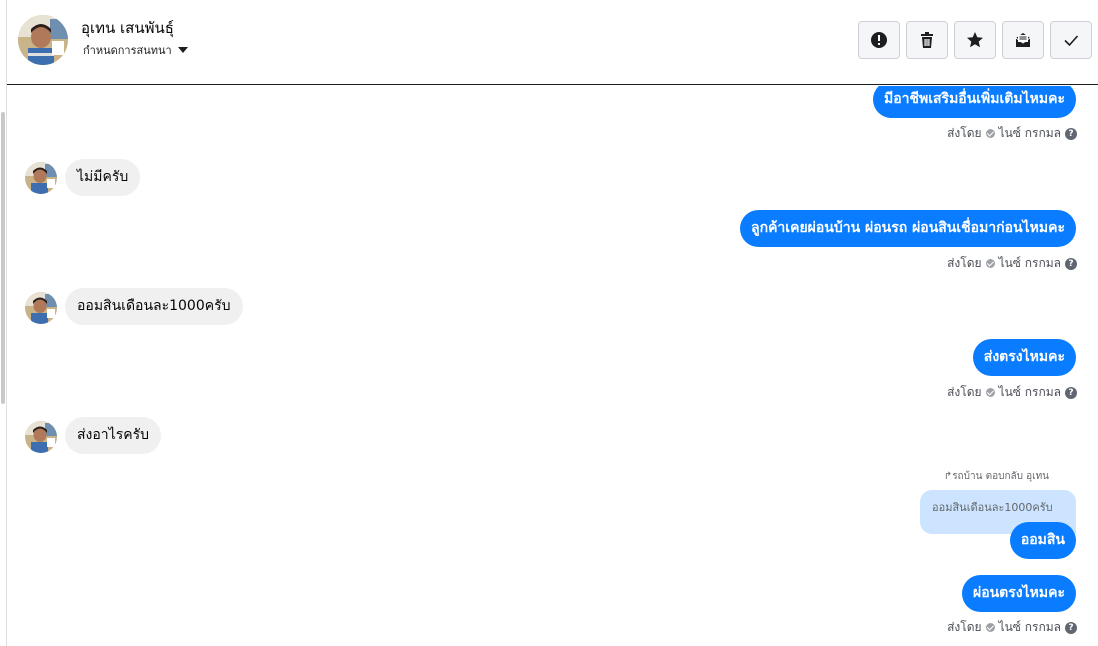 The width and height of the screenshot is (1098, 646). I want to click on mark-done-button, so click(1071, 40).